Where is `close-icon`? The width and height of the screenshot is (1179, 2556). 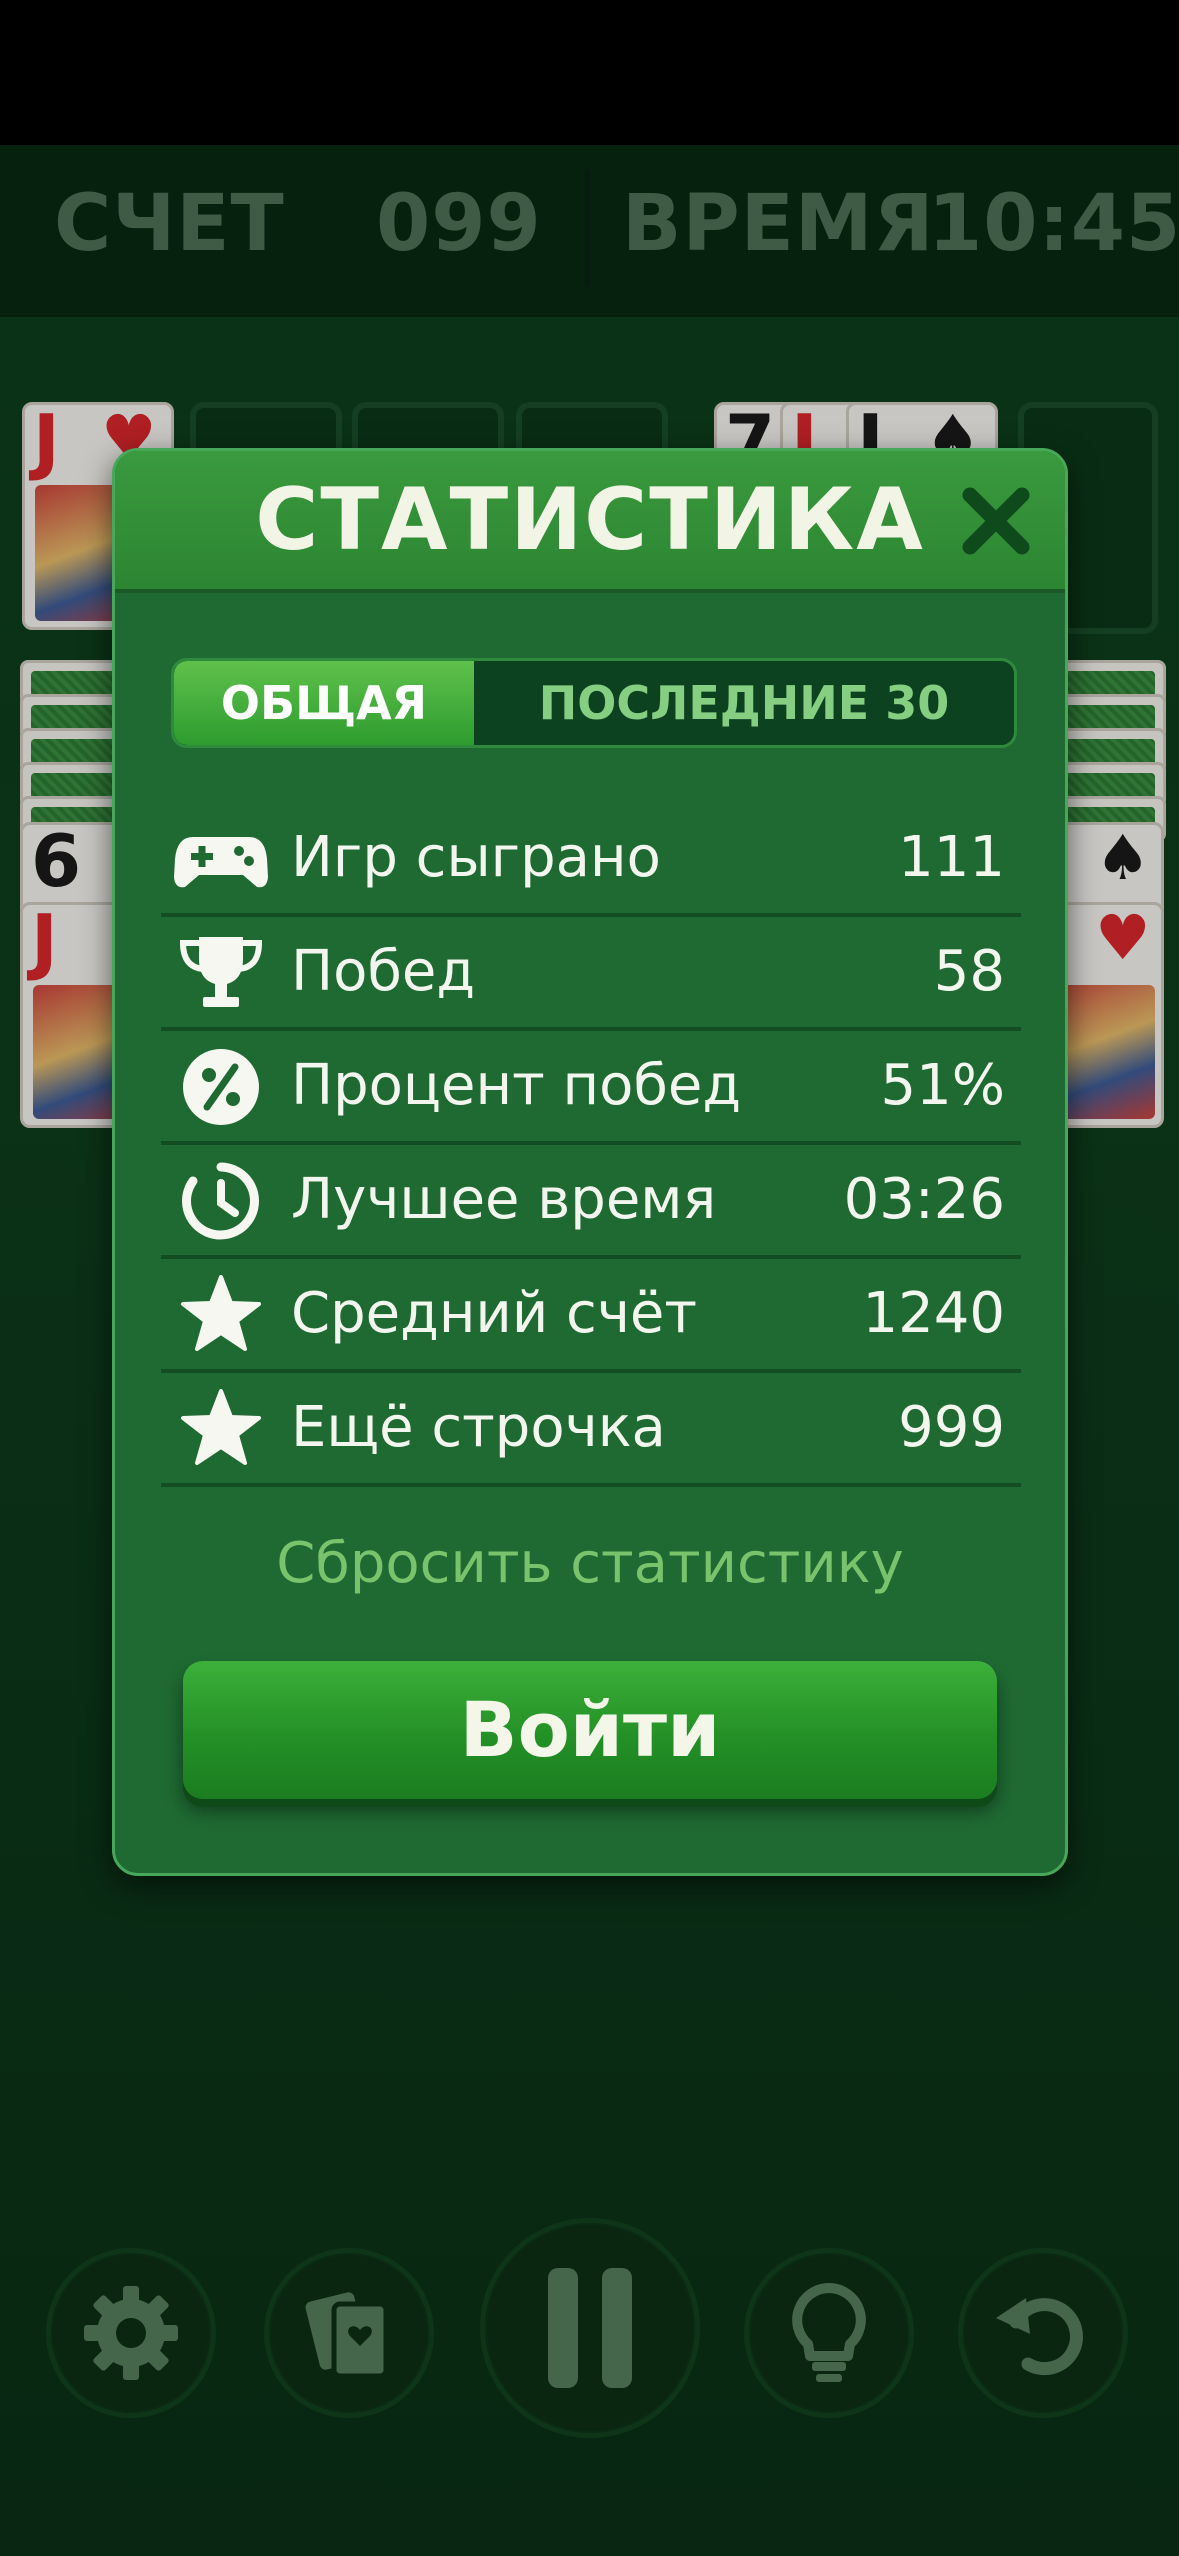
close-icon is located at coordinates (996, 521).